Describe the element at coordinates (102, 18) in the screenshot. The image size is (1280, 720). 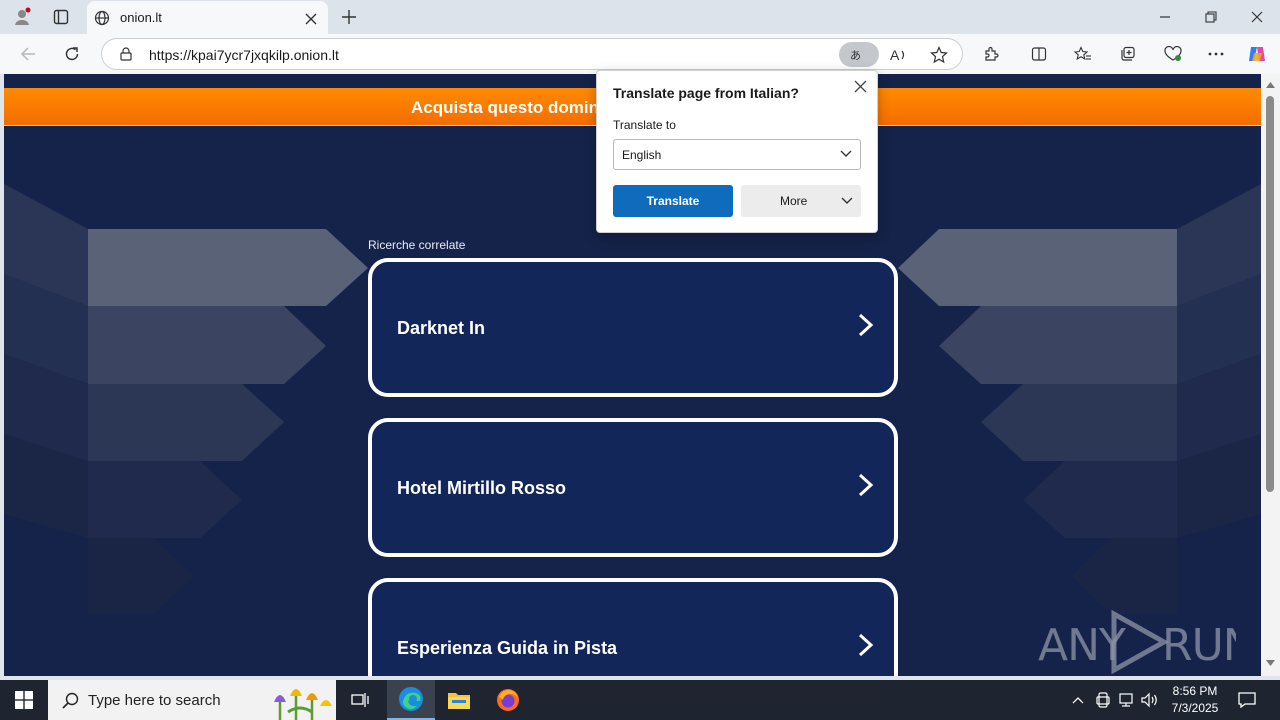
I see `globe-icon` at that location.